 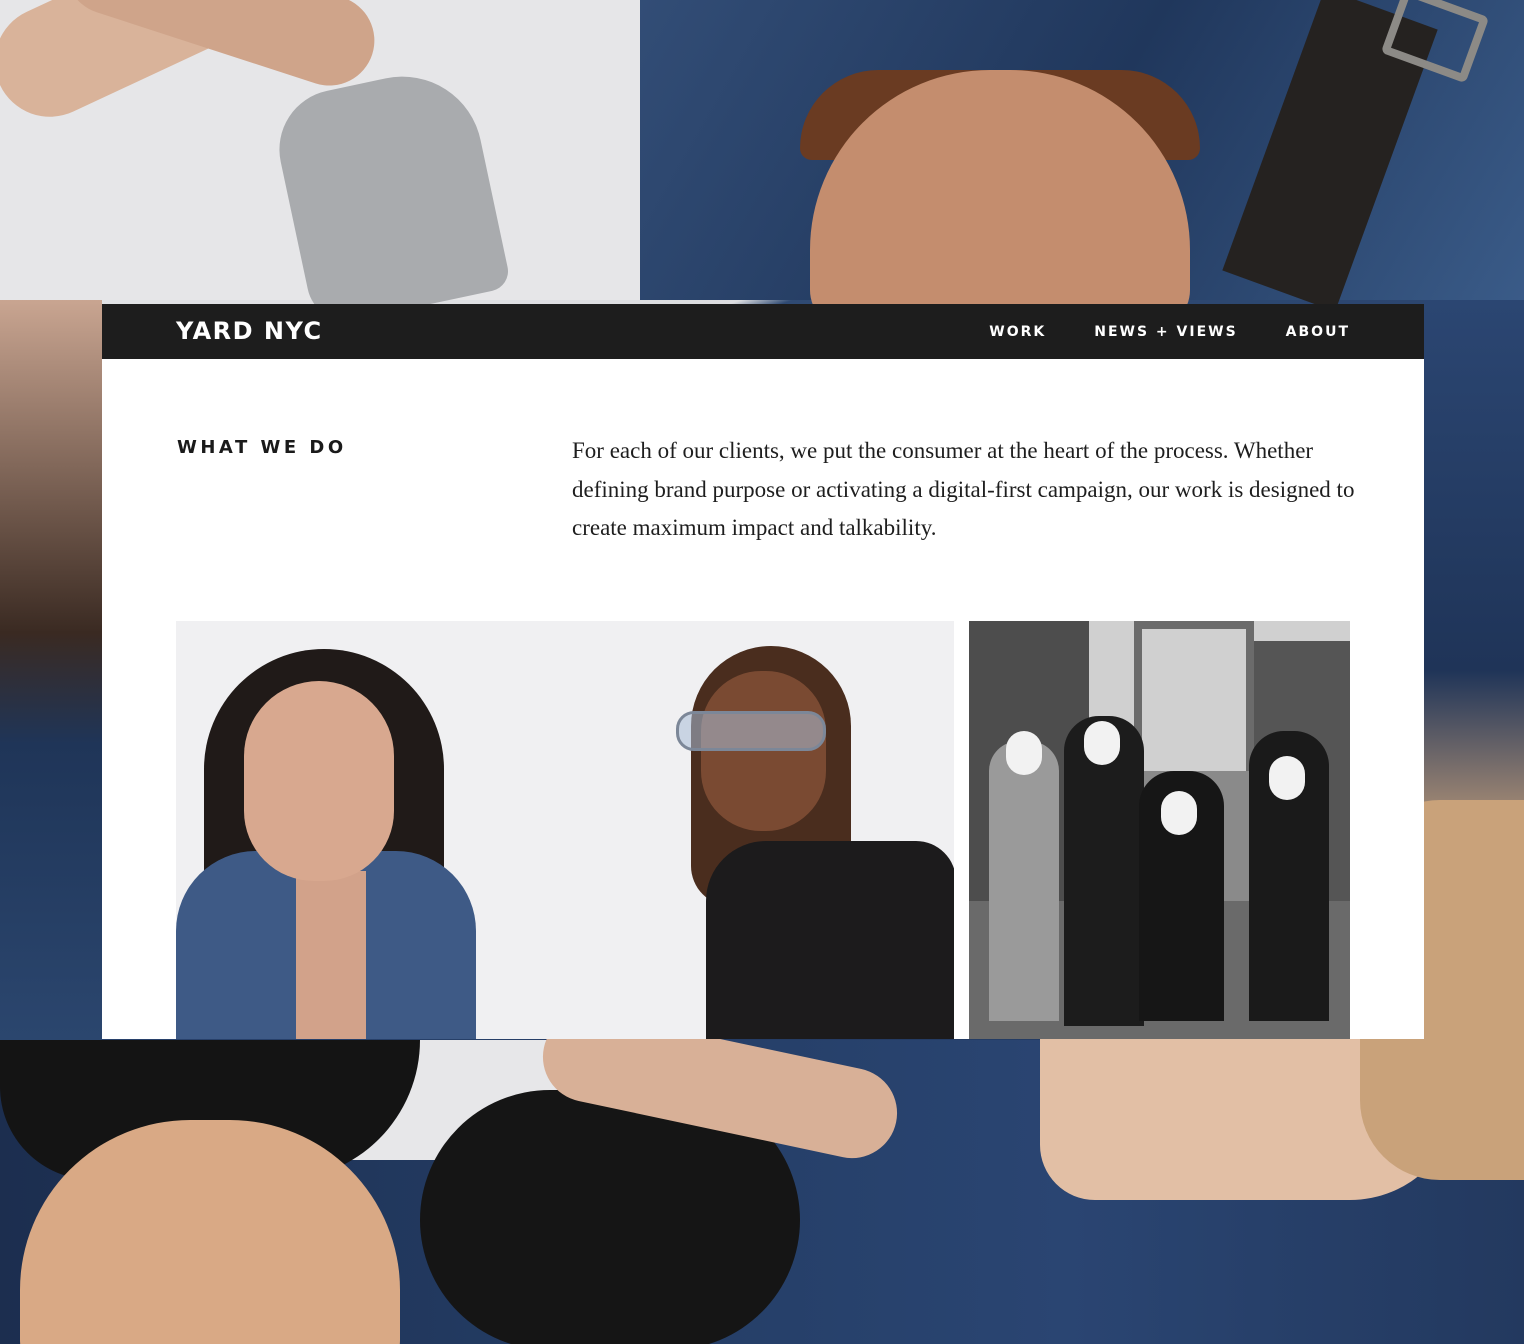 I want to click on main-nav: WORK NEWS + VIEWS ABOUT, so click(x=1169, y=332).